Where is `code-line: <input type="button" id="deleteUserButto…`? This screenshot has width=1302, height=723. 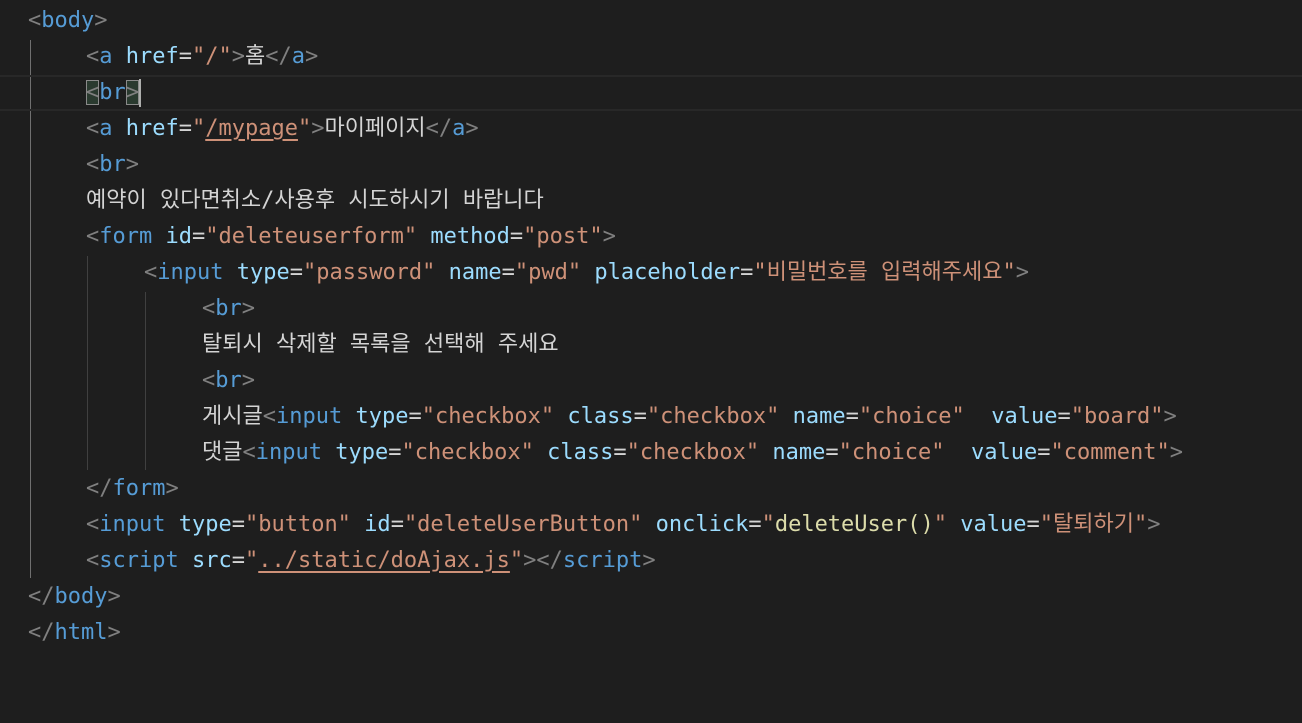
code-line: <input type="button" id="deleteUserButto… is located at coordinates (651, 525).